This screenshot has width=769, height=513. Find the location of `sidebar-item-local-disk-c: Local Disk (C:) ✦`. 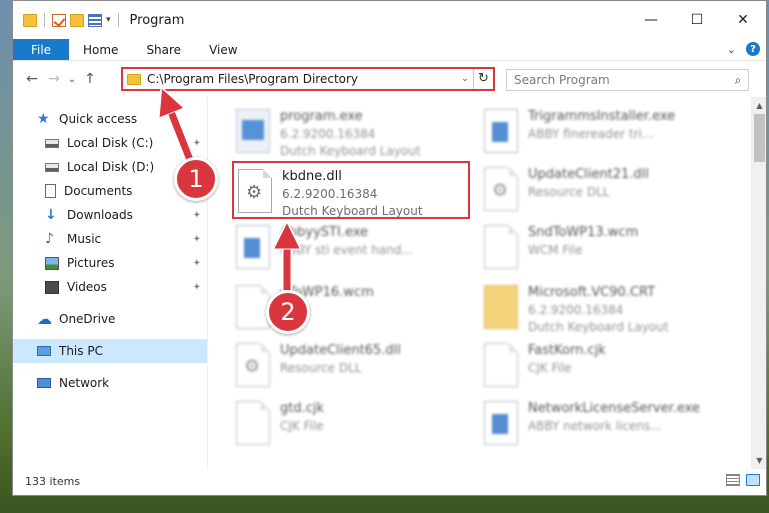

sidebar-item-local-disk-c: Local Disk (C:) ✦ is located at coordinates (110, 143).